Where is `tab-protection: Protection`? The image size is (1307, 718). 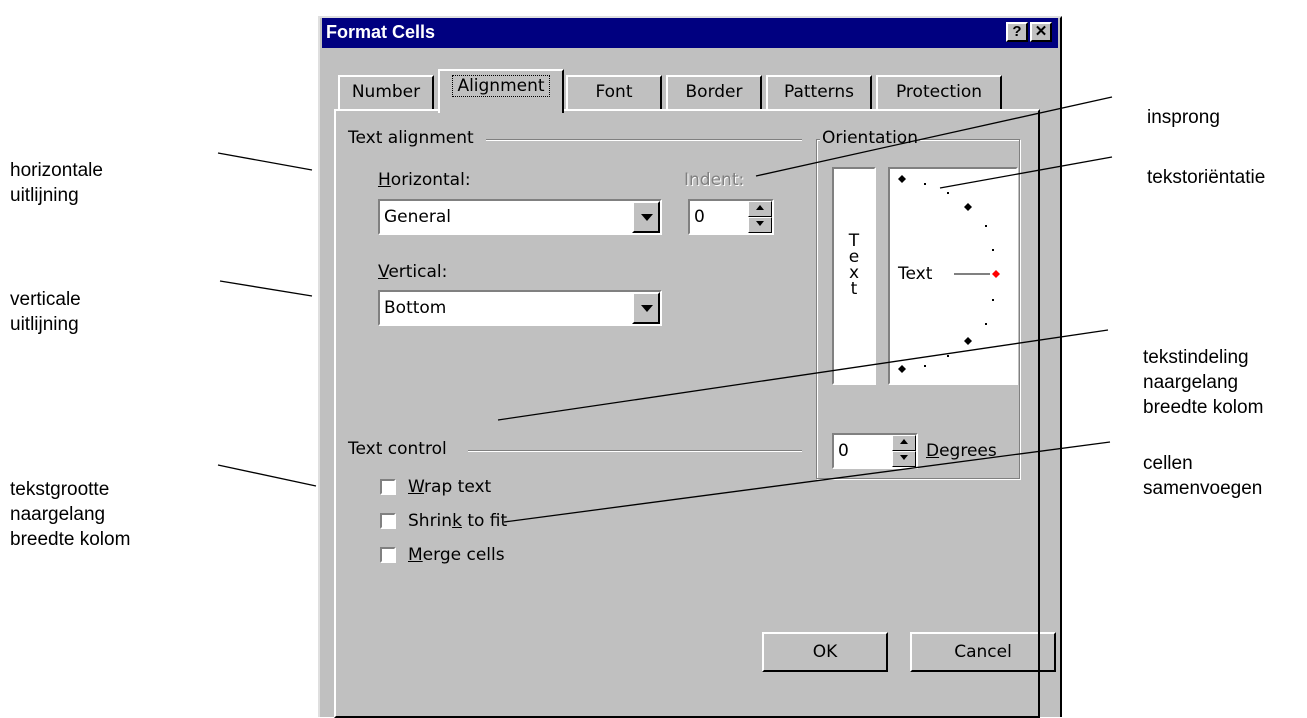
tab-protection: Protection is located at coordinates (939, 93).